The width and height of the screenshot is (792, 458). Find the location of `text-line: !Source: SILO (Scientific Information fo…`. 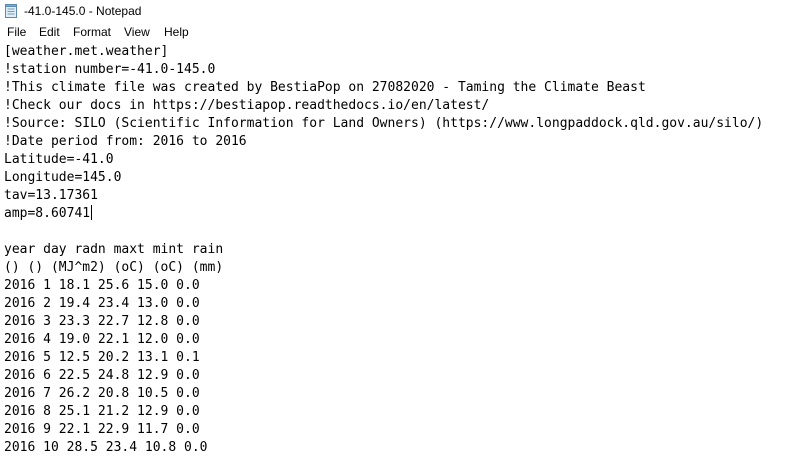

text-line: !Source: SILO (Scientific Information fo… is located at coordinates (384, 123).